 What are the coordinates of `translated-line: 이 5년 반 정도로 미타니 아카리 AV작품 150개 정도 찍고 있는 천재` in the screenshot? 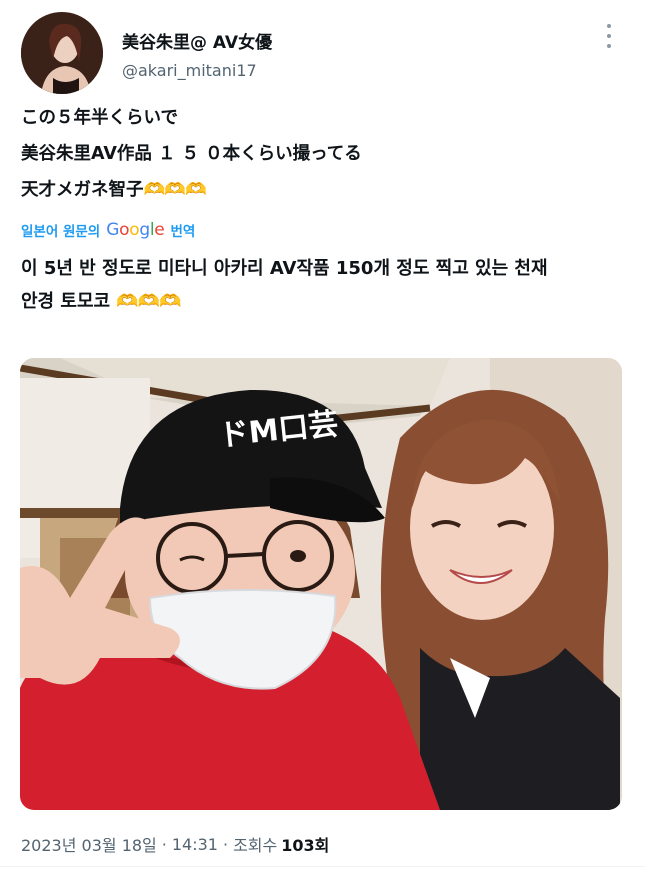 It's located at (284, 268).